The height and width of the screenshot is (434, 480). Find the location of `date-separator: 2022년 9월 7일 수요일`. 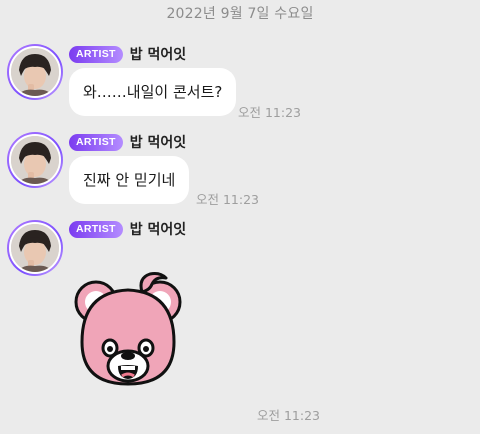

date-separator: 2022년 9월 7일 수요일 is located at coordinates (240, 14).